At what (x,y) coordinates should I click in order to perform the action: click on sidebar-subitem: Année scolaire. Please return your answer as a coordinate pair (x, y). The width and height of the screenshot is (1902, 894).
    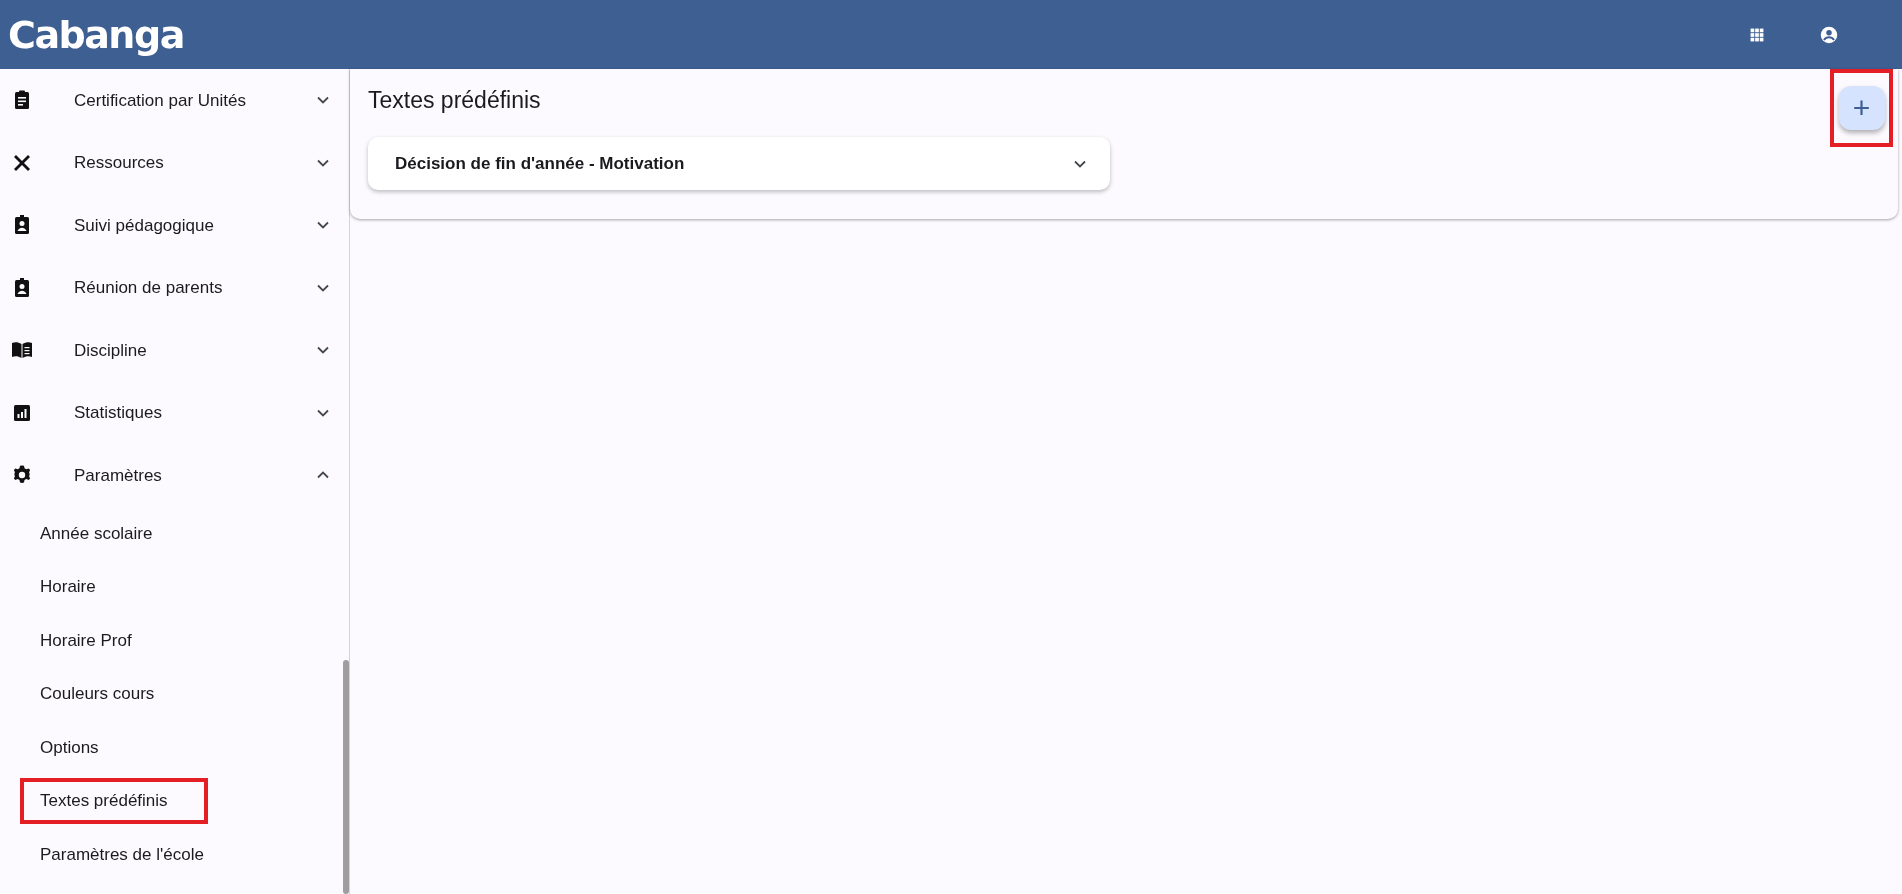
    Looking at the image, I should click on (106, 533).